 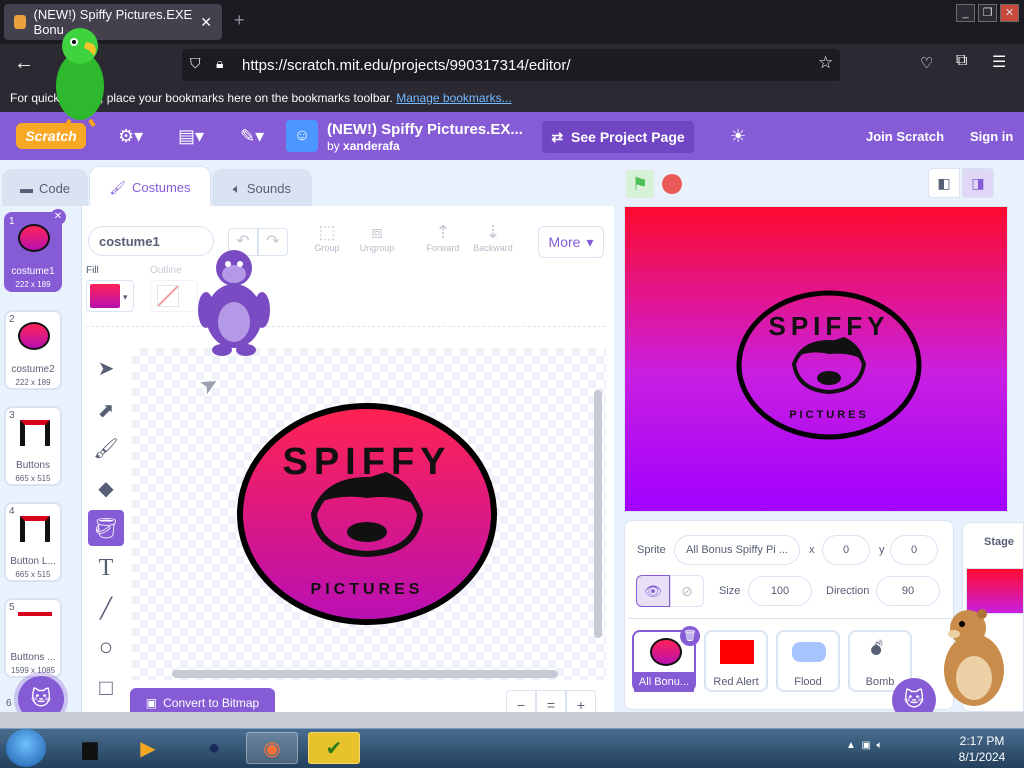 I want to click on ungroup-button: ⧈ Ungroup, so click(x=377, y=237).